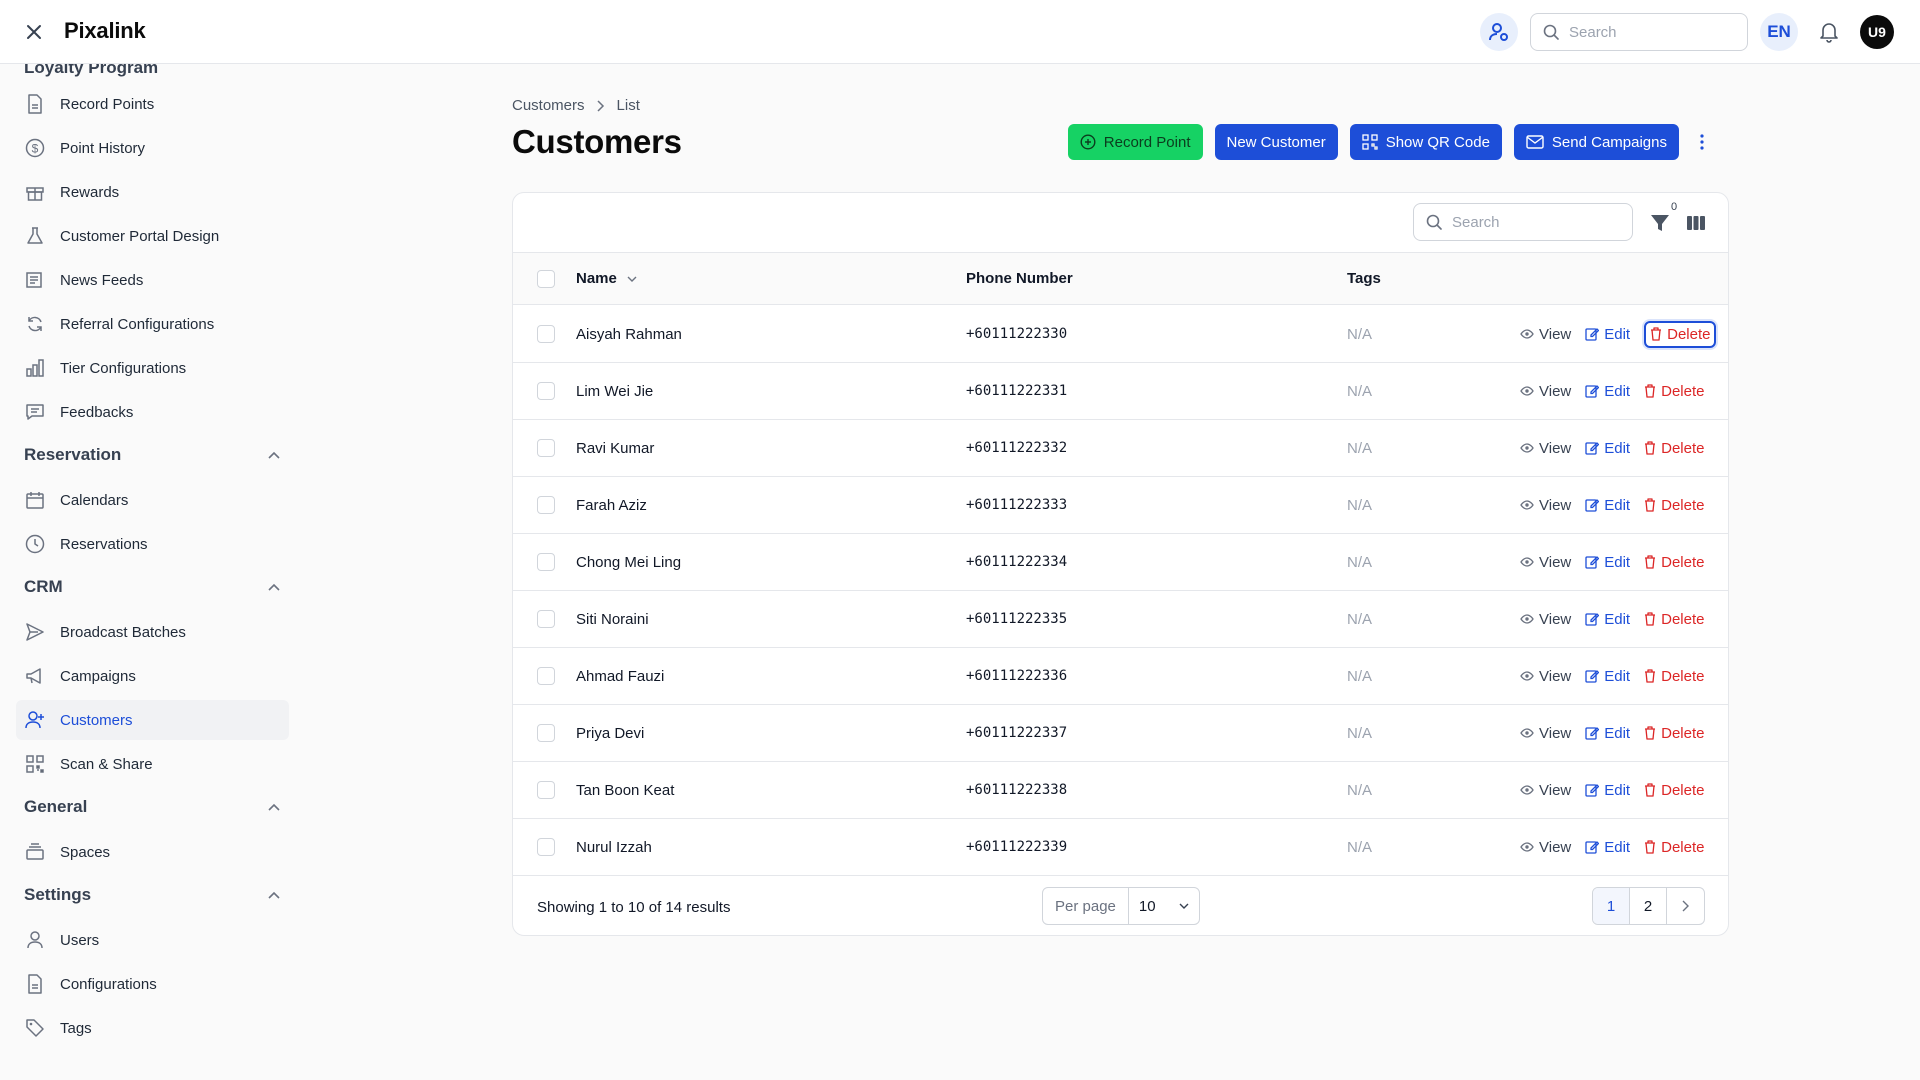  Describe the element at coordinates (152, 104) in the screenshot. I see `sidebar-item-record-points: Record Points` at that location.